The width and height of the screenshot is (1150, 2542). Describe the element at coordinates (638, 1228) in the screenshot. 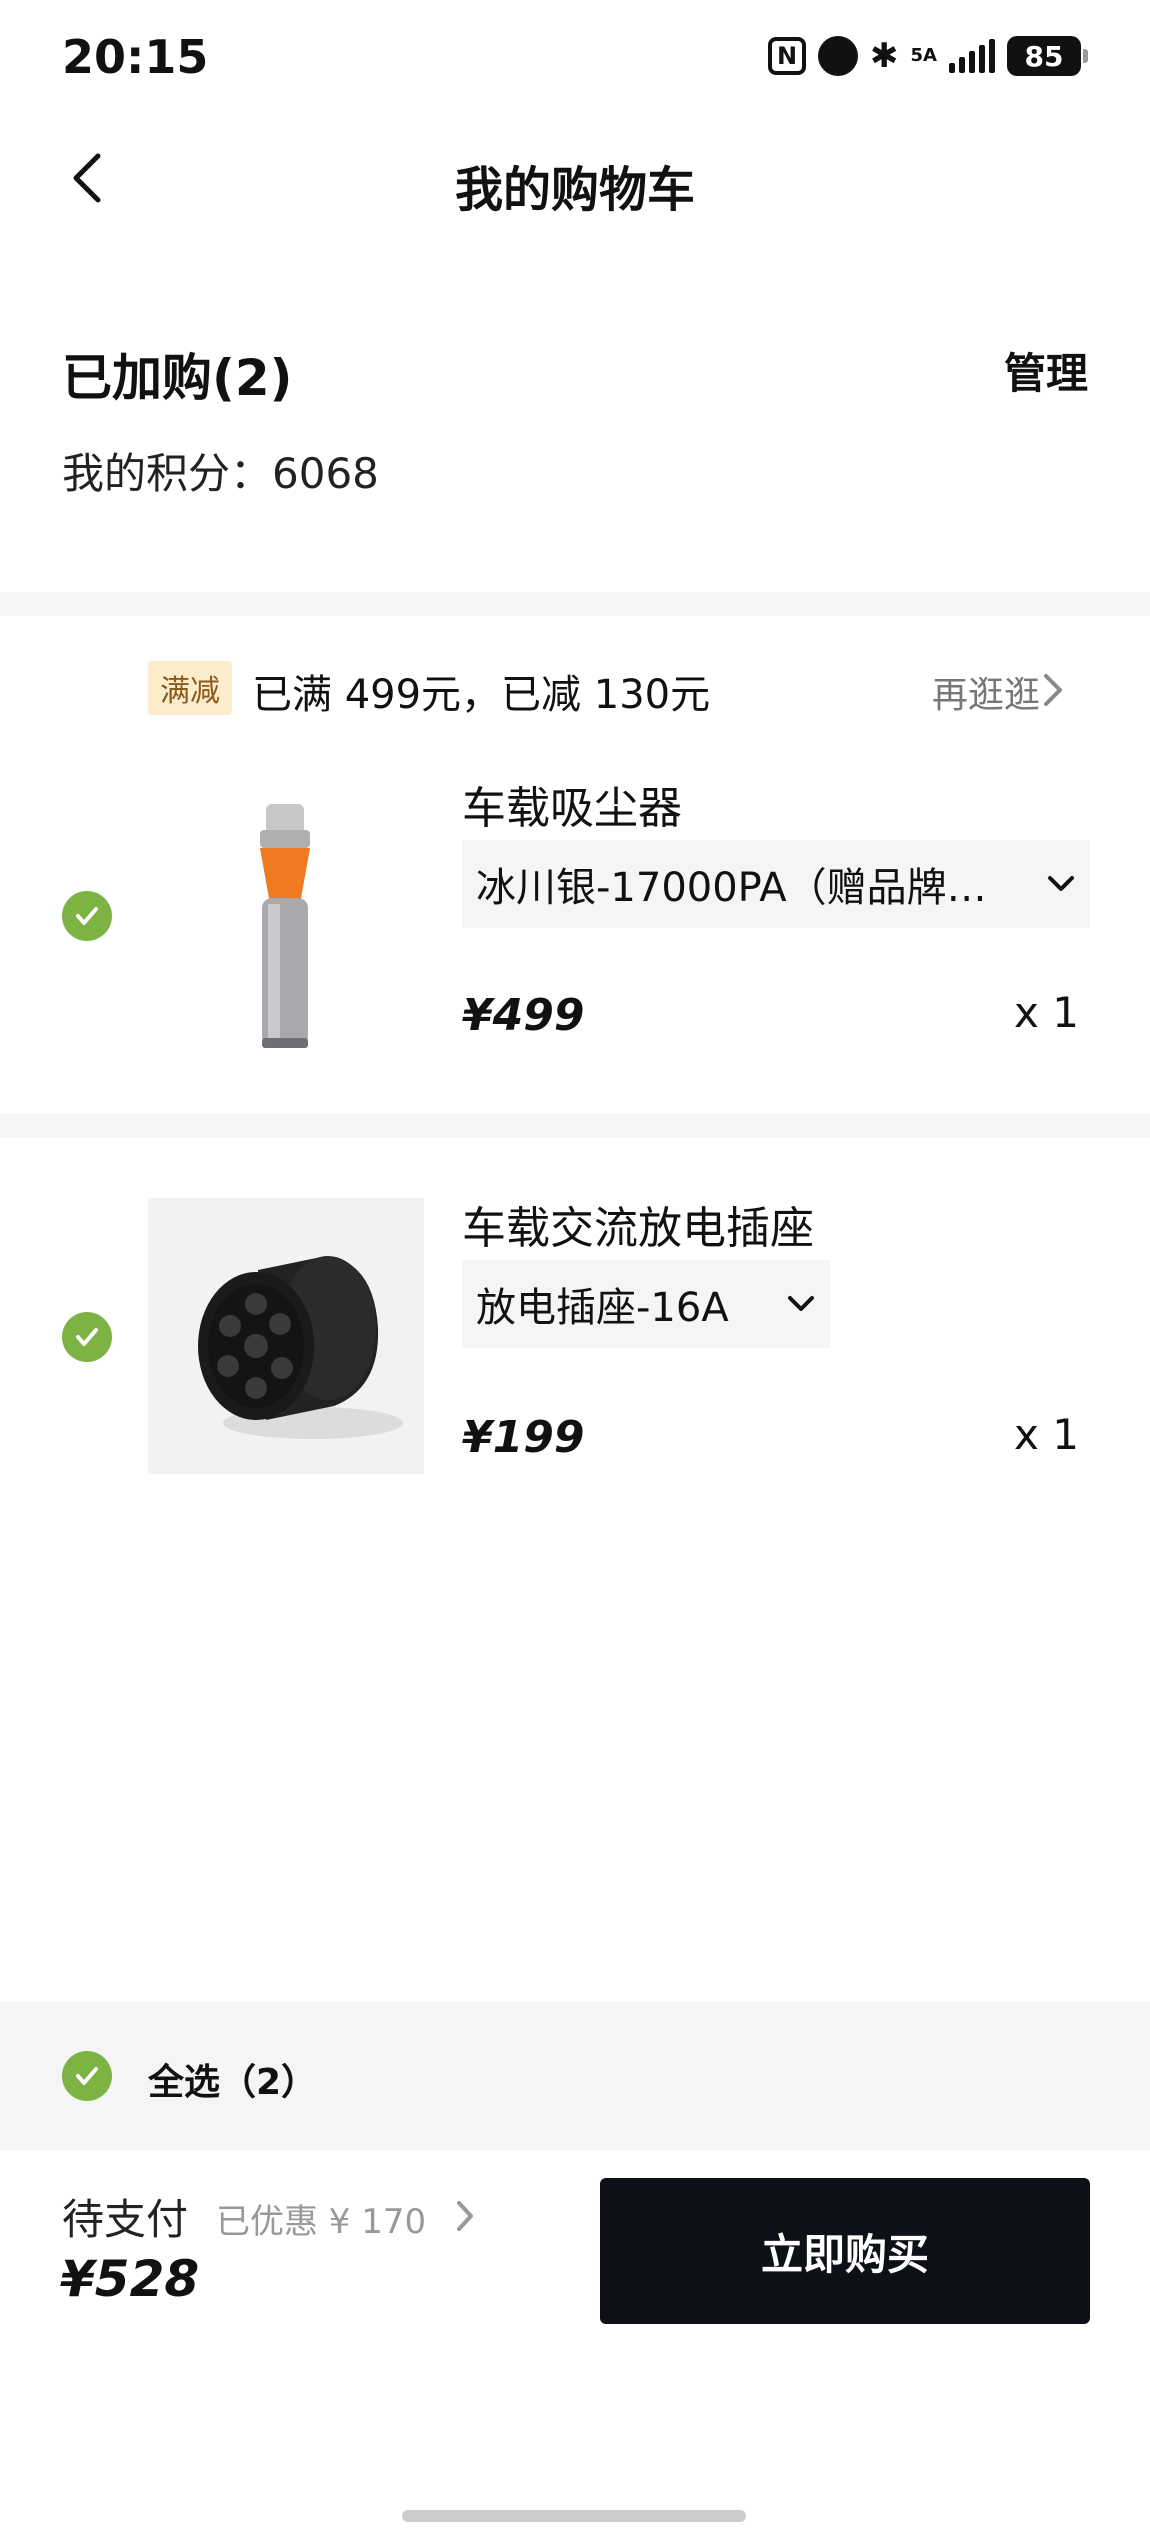

I see `product-name: 车载交流放电插座` at that location.